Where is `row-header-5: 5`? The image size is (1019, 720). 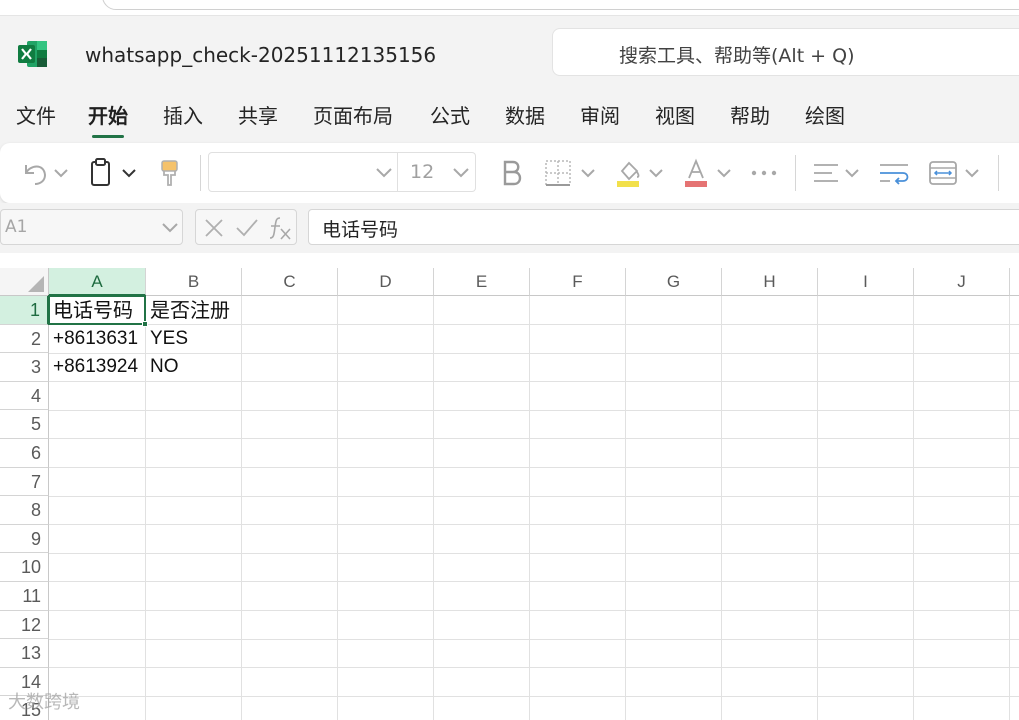 row-header-5: 5 is located at coordinates (24, 424).